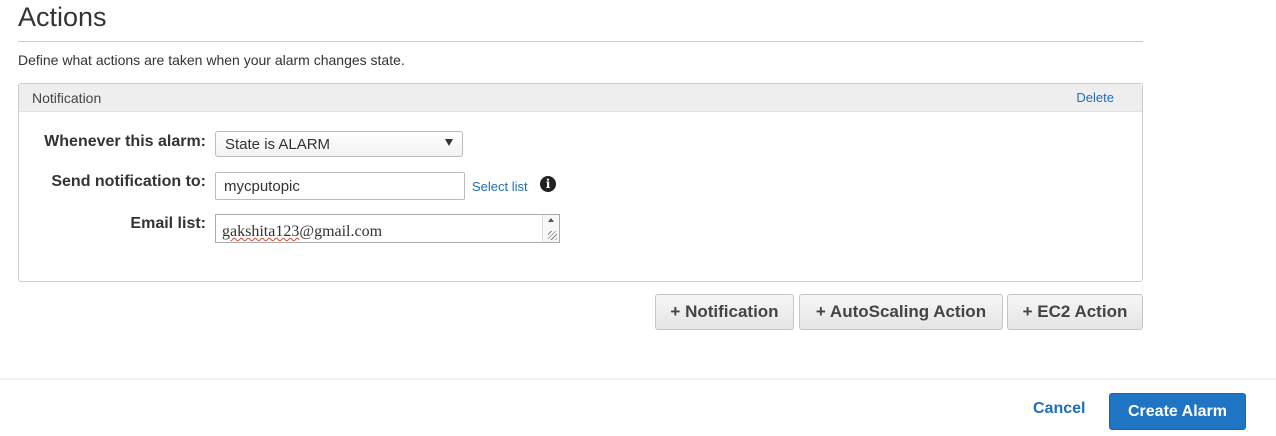 This screenshot has height=436, width=1276. Describe the element at coordinates (1177, 411) in the screenshot. I see `create-alarm-button: Create Alarm` at that location.